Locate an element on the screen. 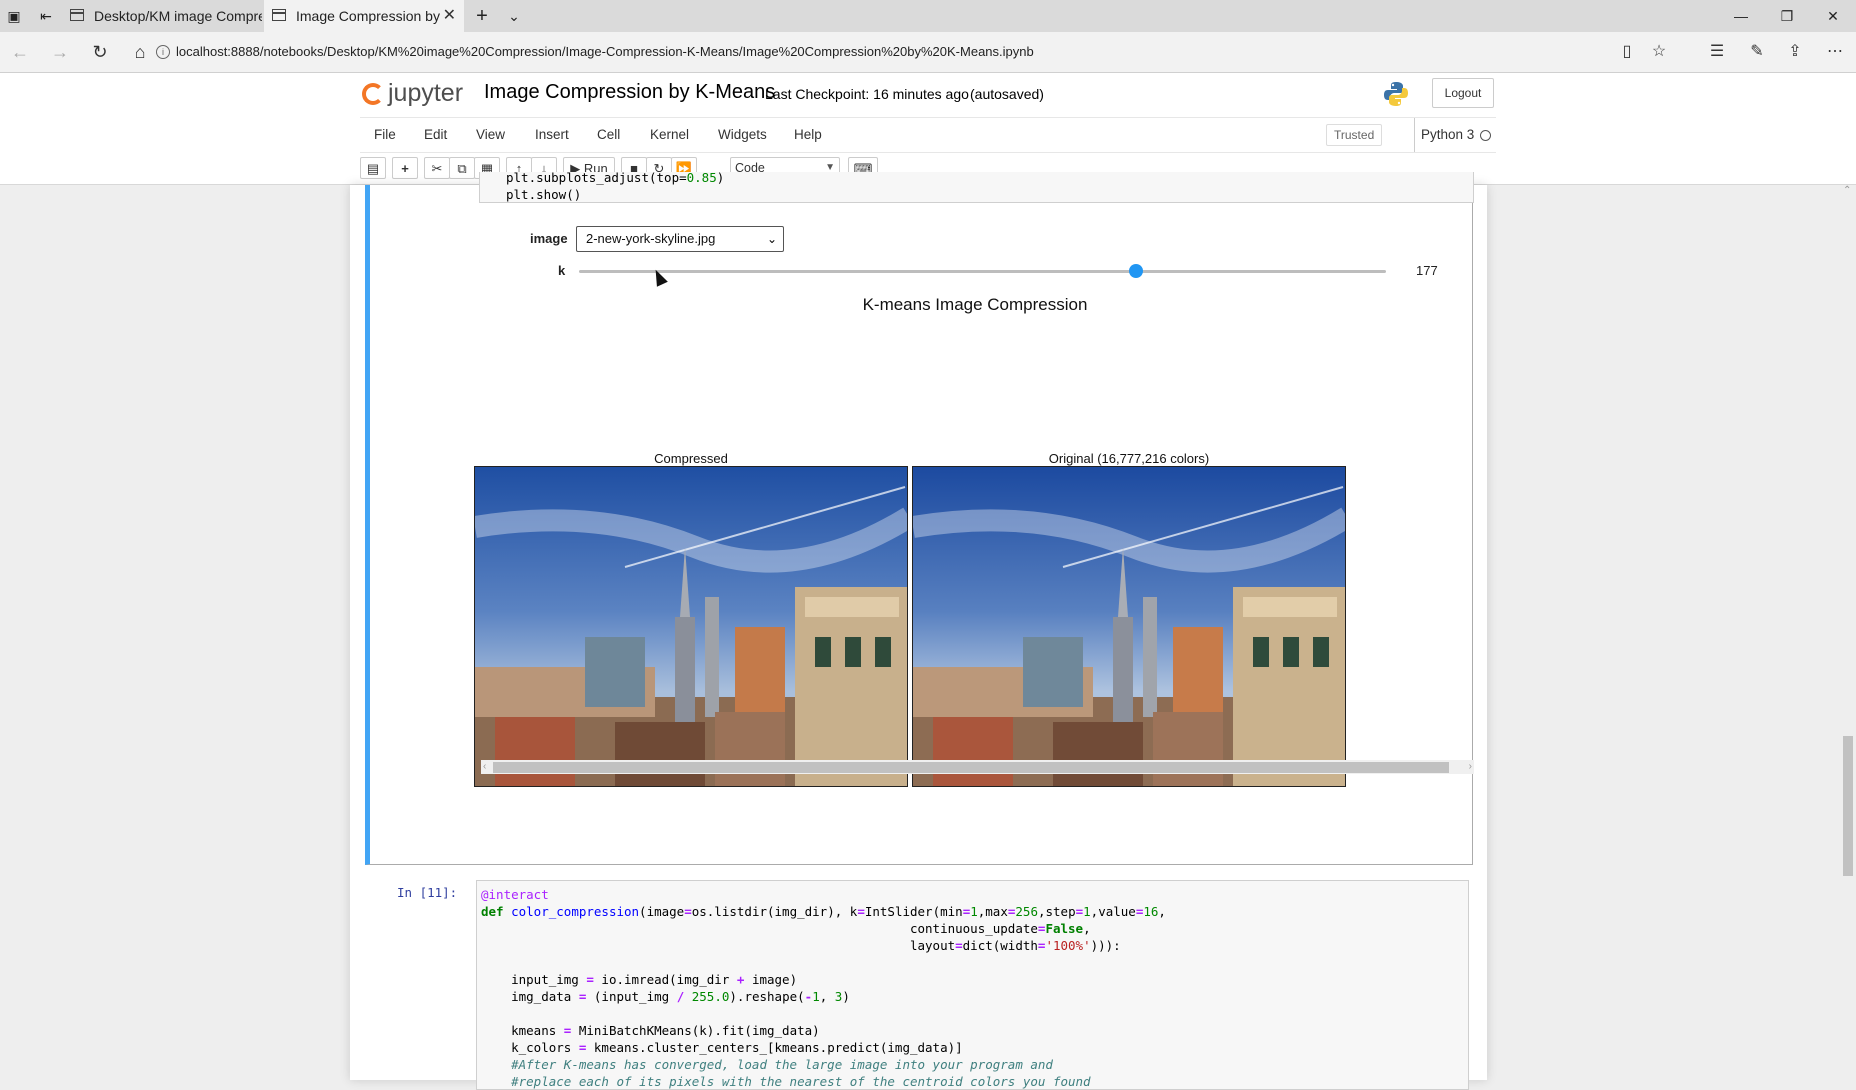 This screenshot has width=1856, height=1090. insert-cell-button: + is located at coordinates (405, 168).